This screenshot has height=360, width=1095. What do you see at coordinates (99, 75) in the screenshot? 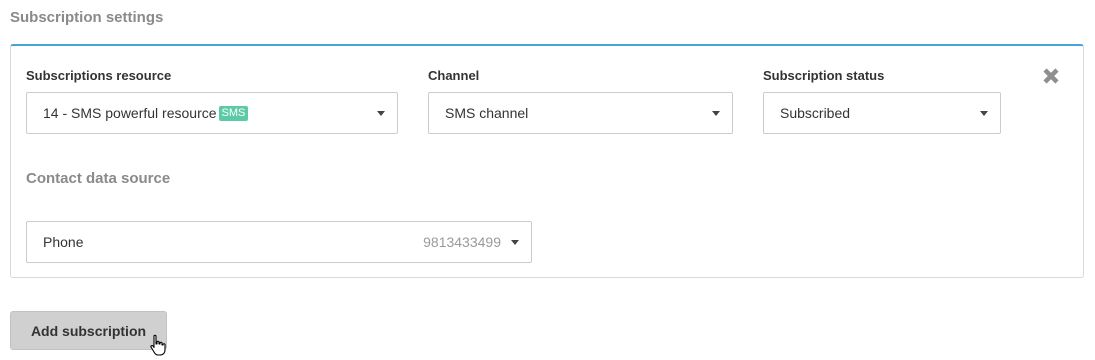
I see `resource-label: Subscriptions resource` at bounding box center [99, 75].